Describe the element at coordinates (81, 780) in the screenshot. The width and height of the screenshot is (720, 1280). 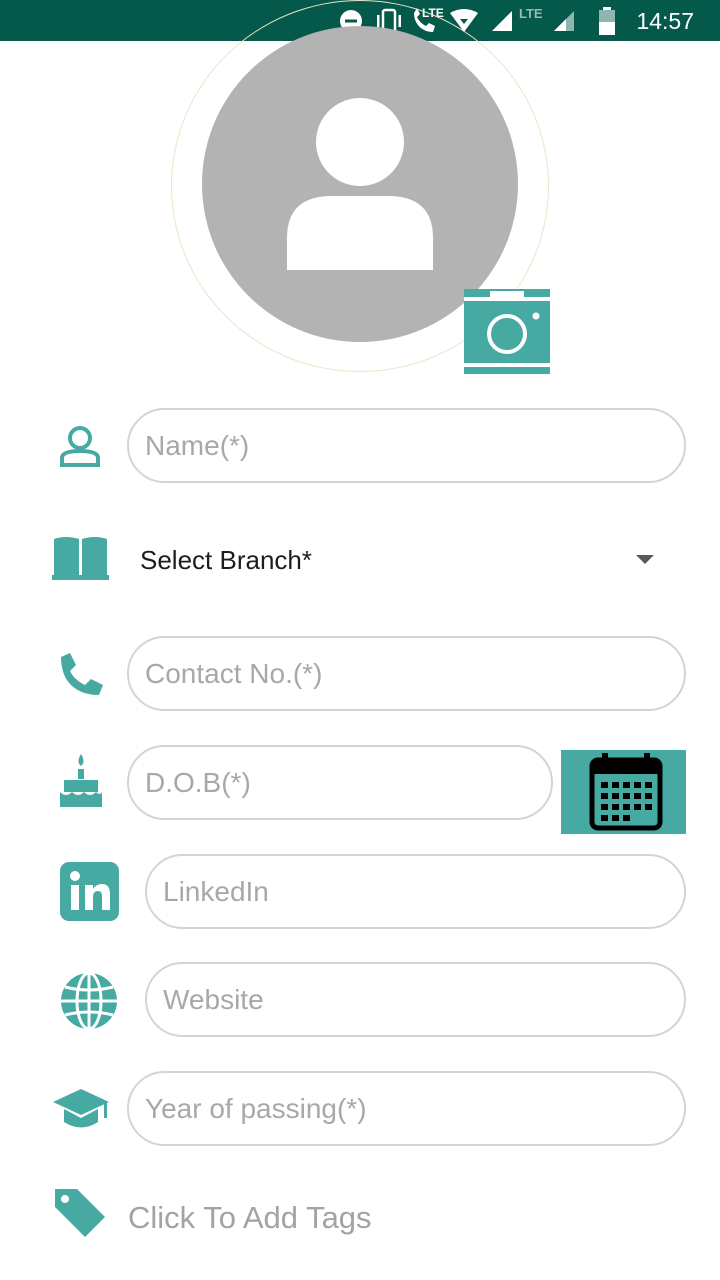
I see `birthday-cake-icon` at that location.